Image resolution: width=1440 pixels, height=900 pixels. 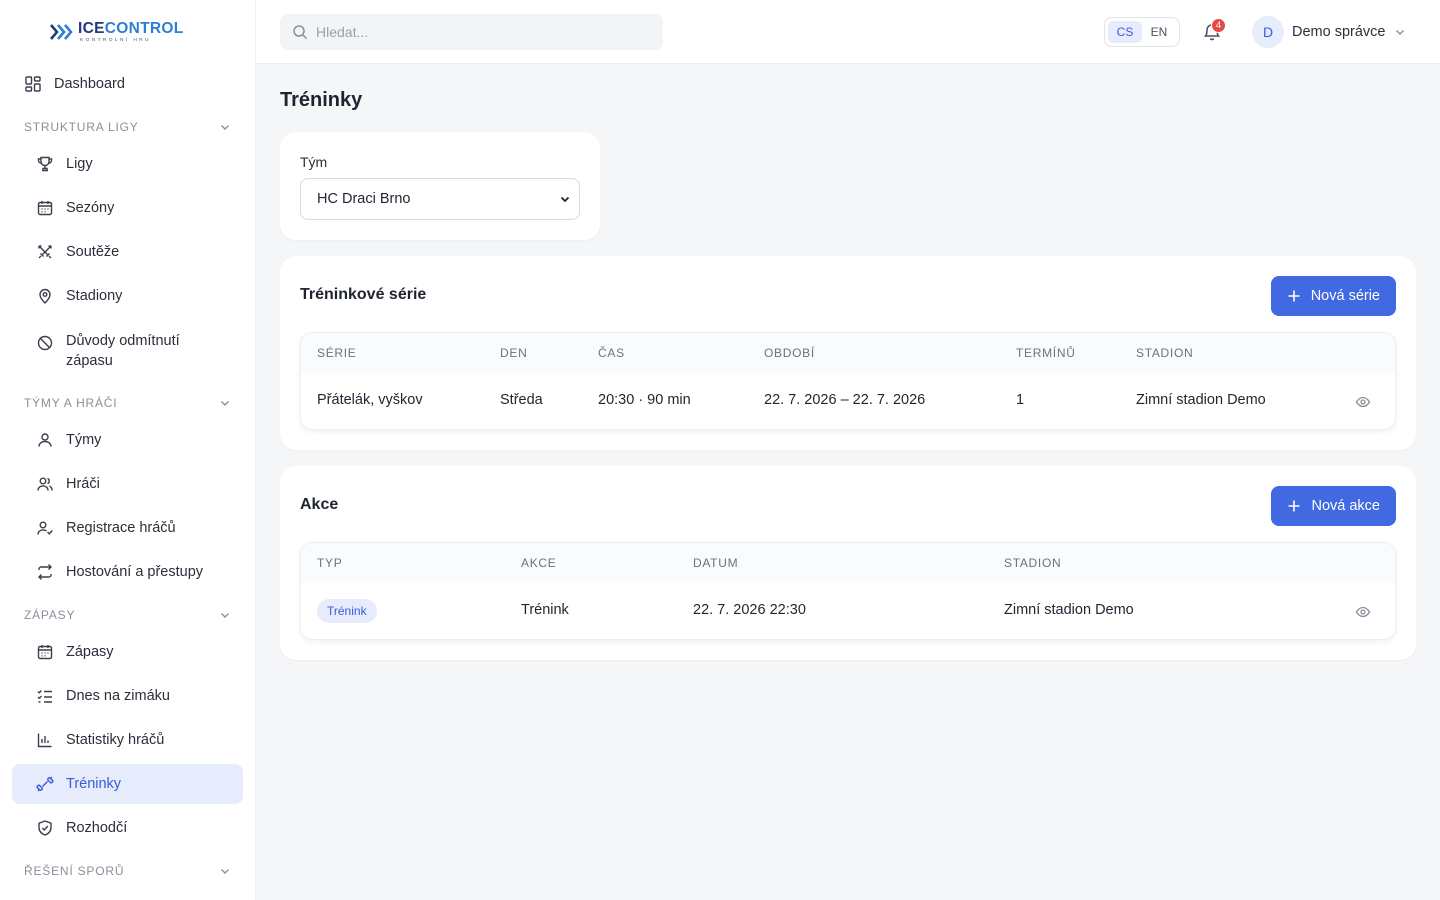 I want to click on language-en-button: EN, so click(x=1159, y=32).